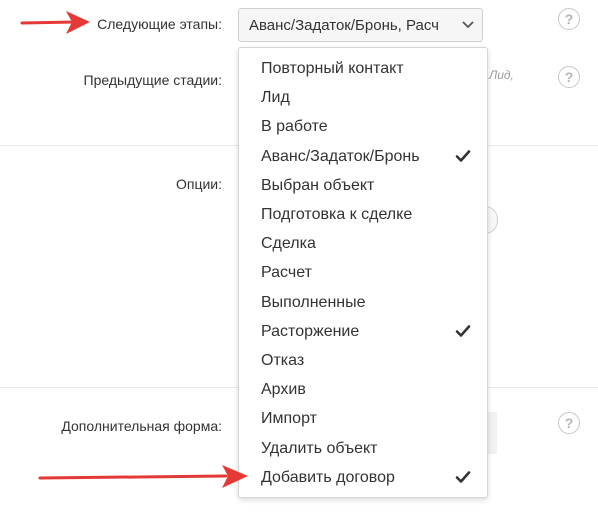 This screenshot has width=598, height=526. What do you see at coordinates (468, 25) in the screenshot?
I see `chevron-down-icon` at bounding box center [468, 25].